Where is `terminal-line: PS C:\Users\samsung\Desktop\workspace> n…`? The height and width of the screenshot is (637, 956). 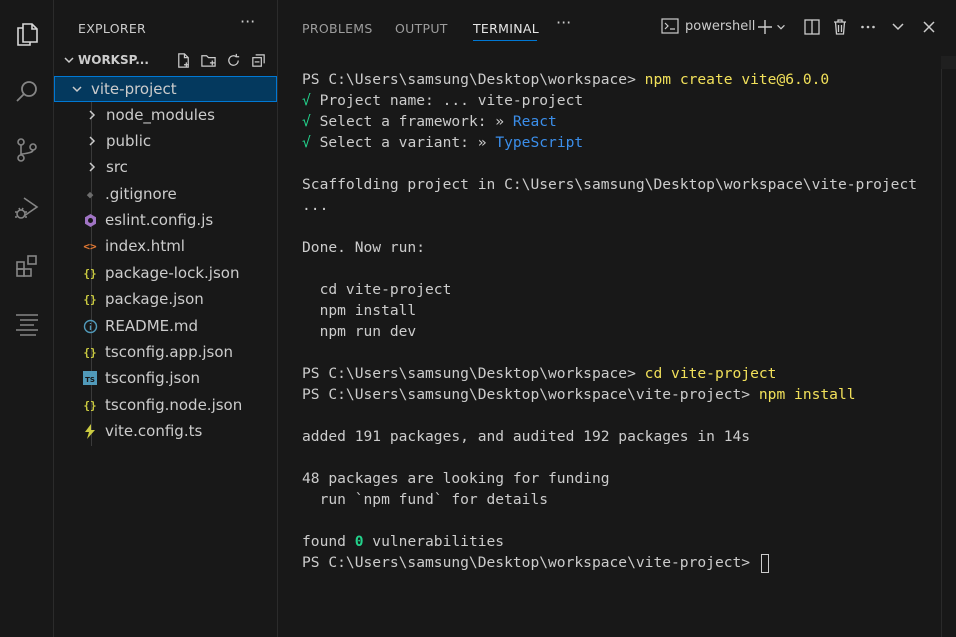 terminal-line: PS C:\Users\samsung\Desktop\workspace> n… is located at coordinates (565, 79).